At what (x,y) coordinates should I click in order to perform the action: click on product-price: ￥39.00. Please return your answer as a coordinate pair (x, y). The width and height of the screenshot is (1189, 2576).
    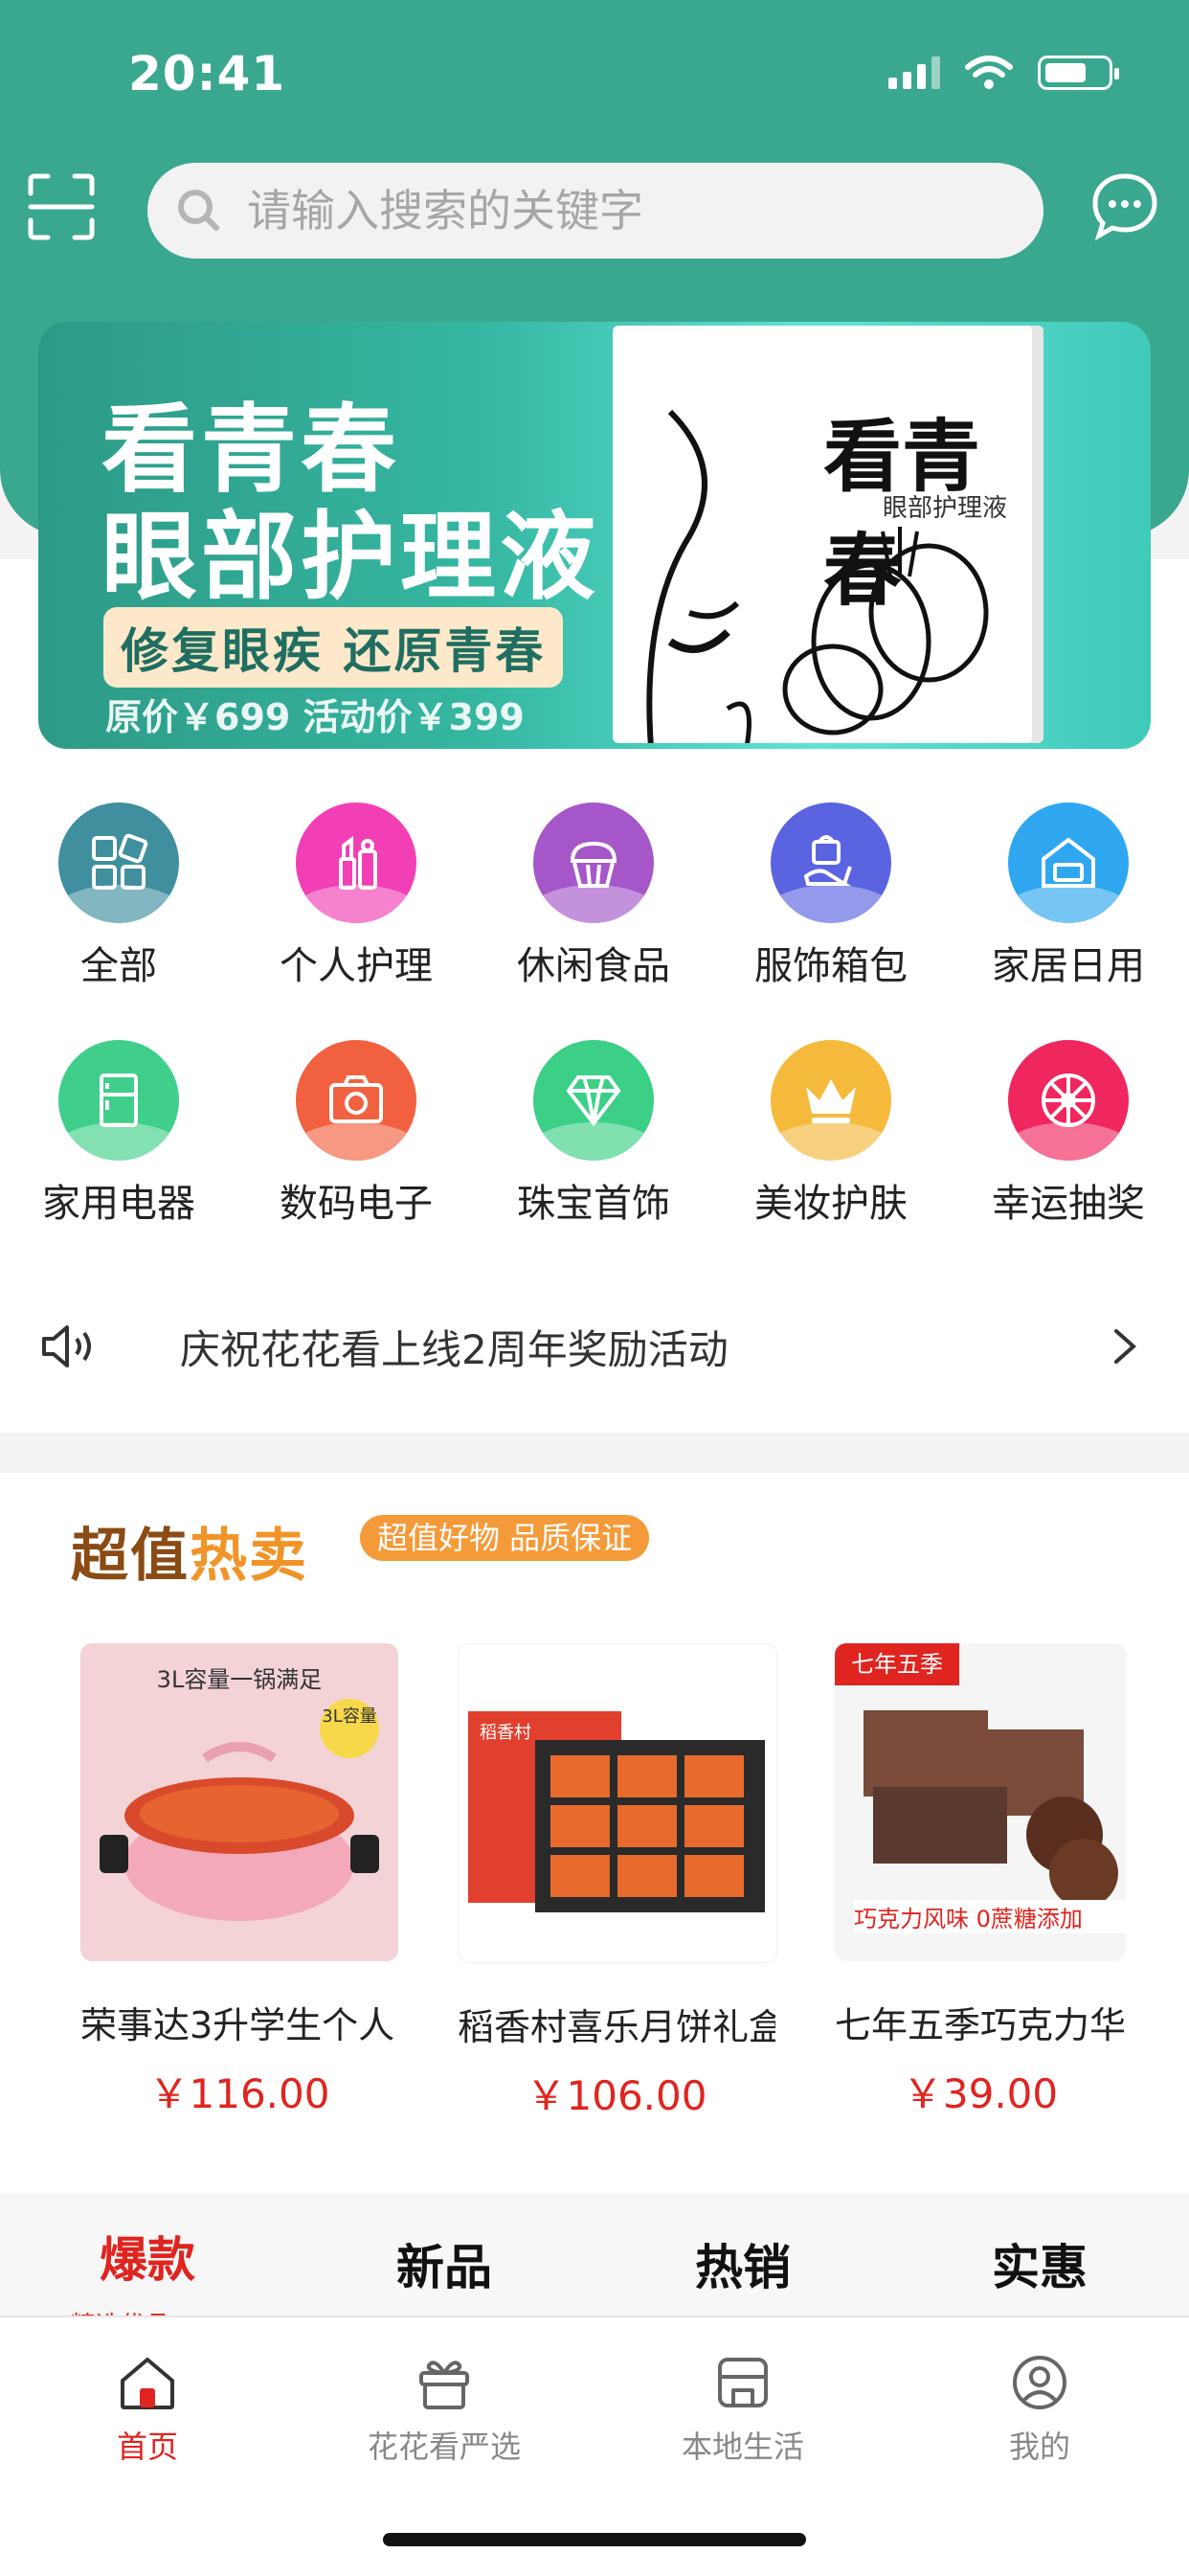
    Looking at the image, I should click on (980, 2093).